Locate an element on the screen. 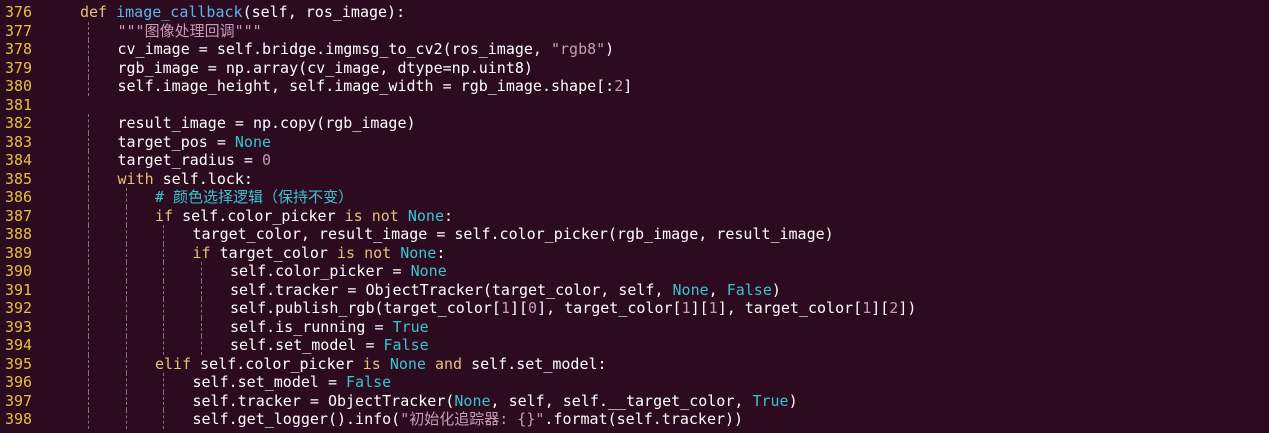  code-token: ) is located at coordinates (793, 400).